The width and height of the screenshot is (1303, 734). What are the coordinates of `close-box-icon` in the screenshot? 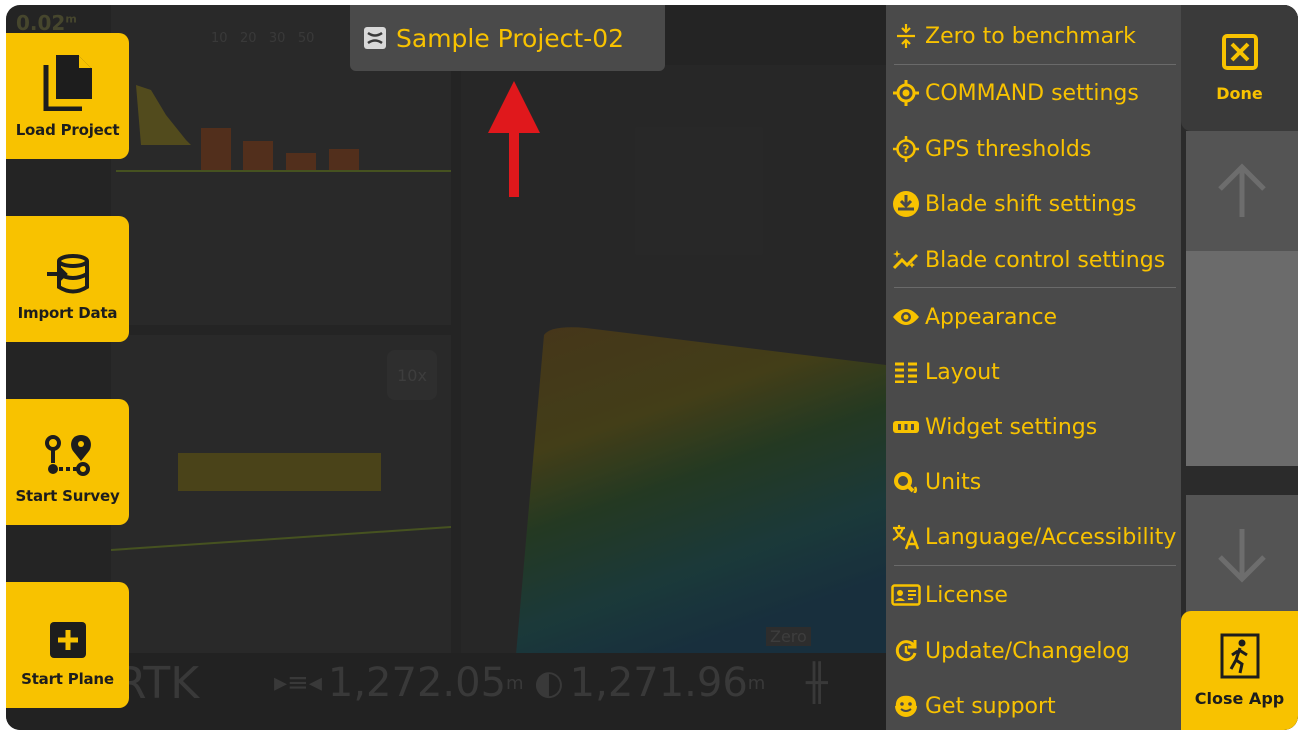 It's located at (1239, 51).